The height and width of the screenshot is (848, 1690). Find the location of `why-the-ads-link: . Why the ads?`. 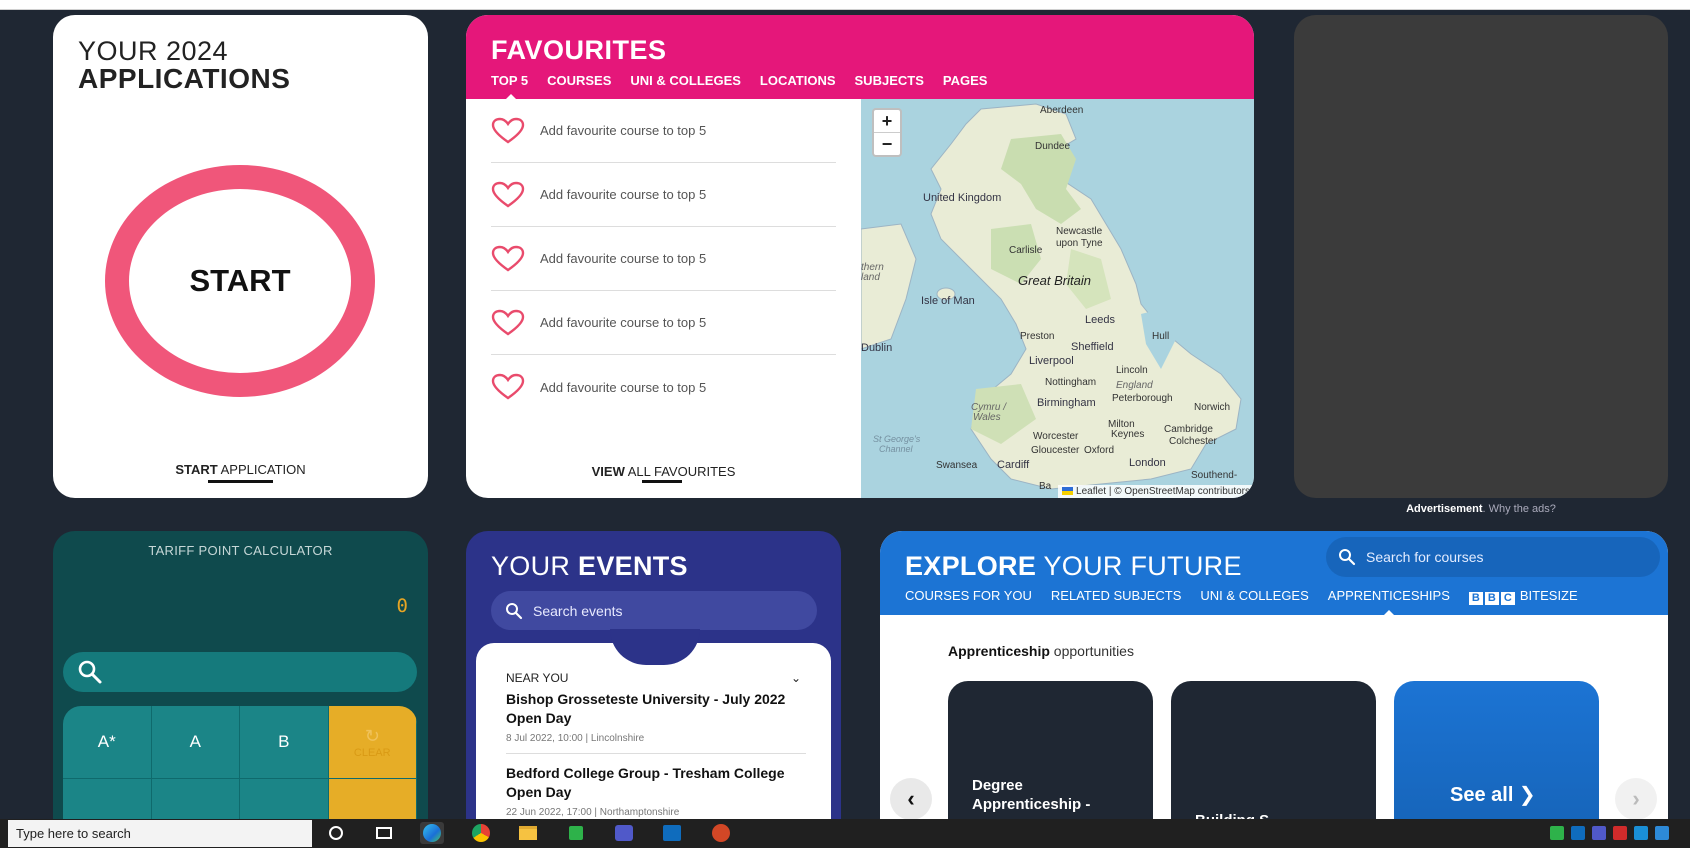

why-the-ads-link: . Why the ads? is located at coordinates (1519, 509).